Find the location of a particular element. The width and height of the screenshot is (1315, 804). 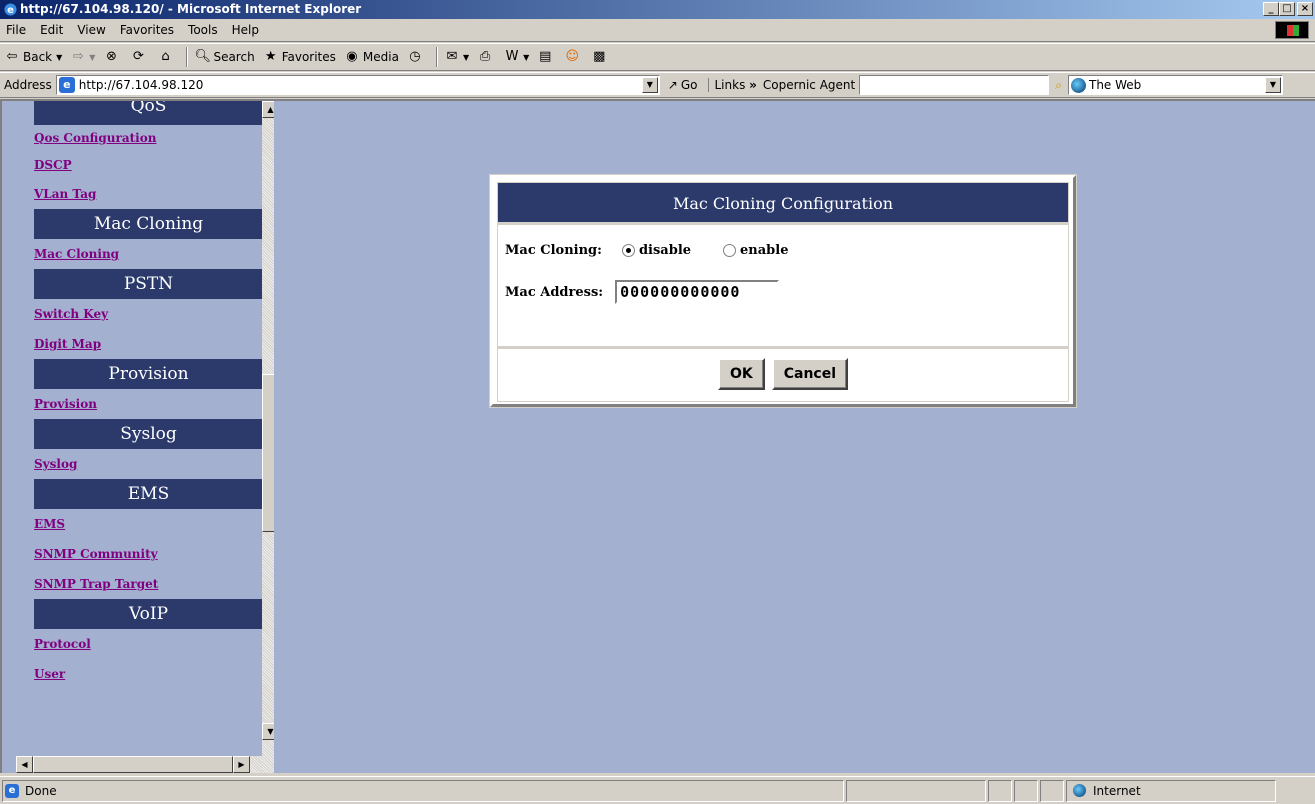

vertical-scroll-thumb is located at coordinates (268, 453).